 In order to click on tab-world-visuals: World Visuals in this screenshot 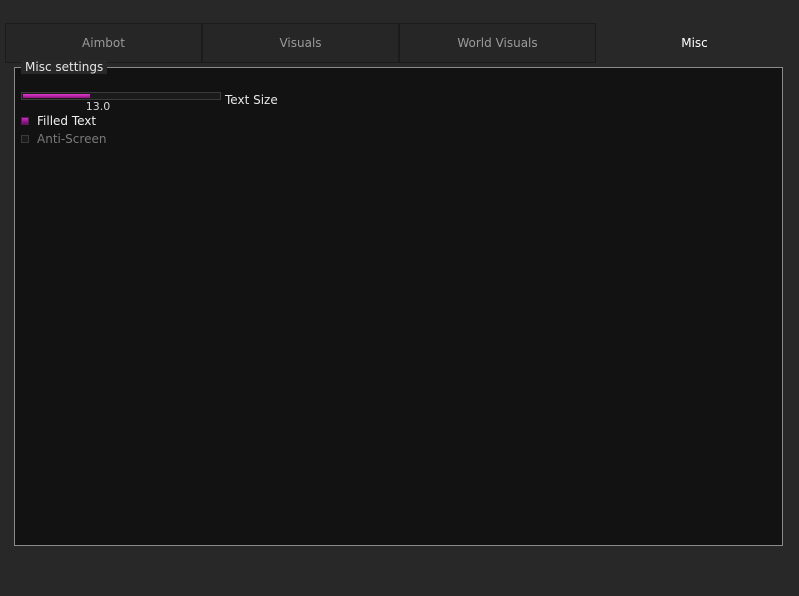, I will do `click(497, 43)`.